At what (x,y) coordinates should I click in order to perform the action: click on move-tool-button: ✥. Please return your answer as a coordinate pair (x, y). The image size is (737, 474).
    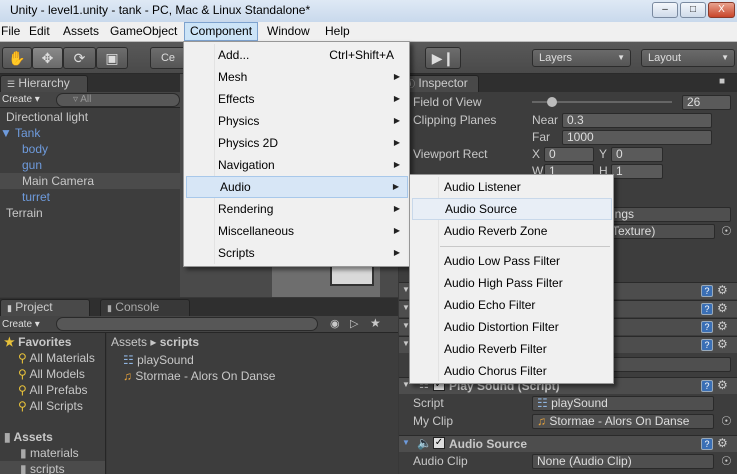
    Looking at the image, I should click on (47, 58).